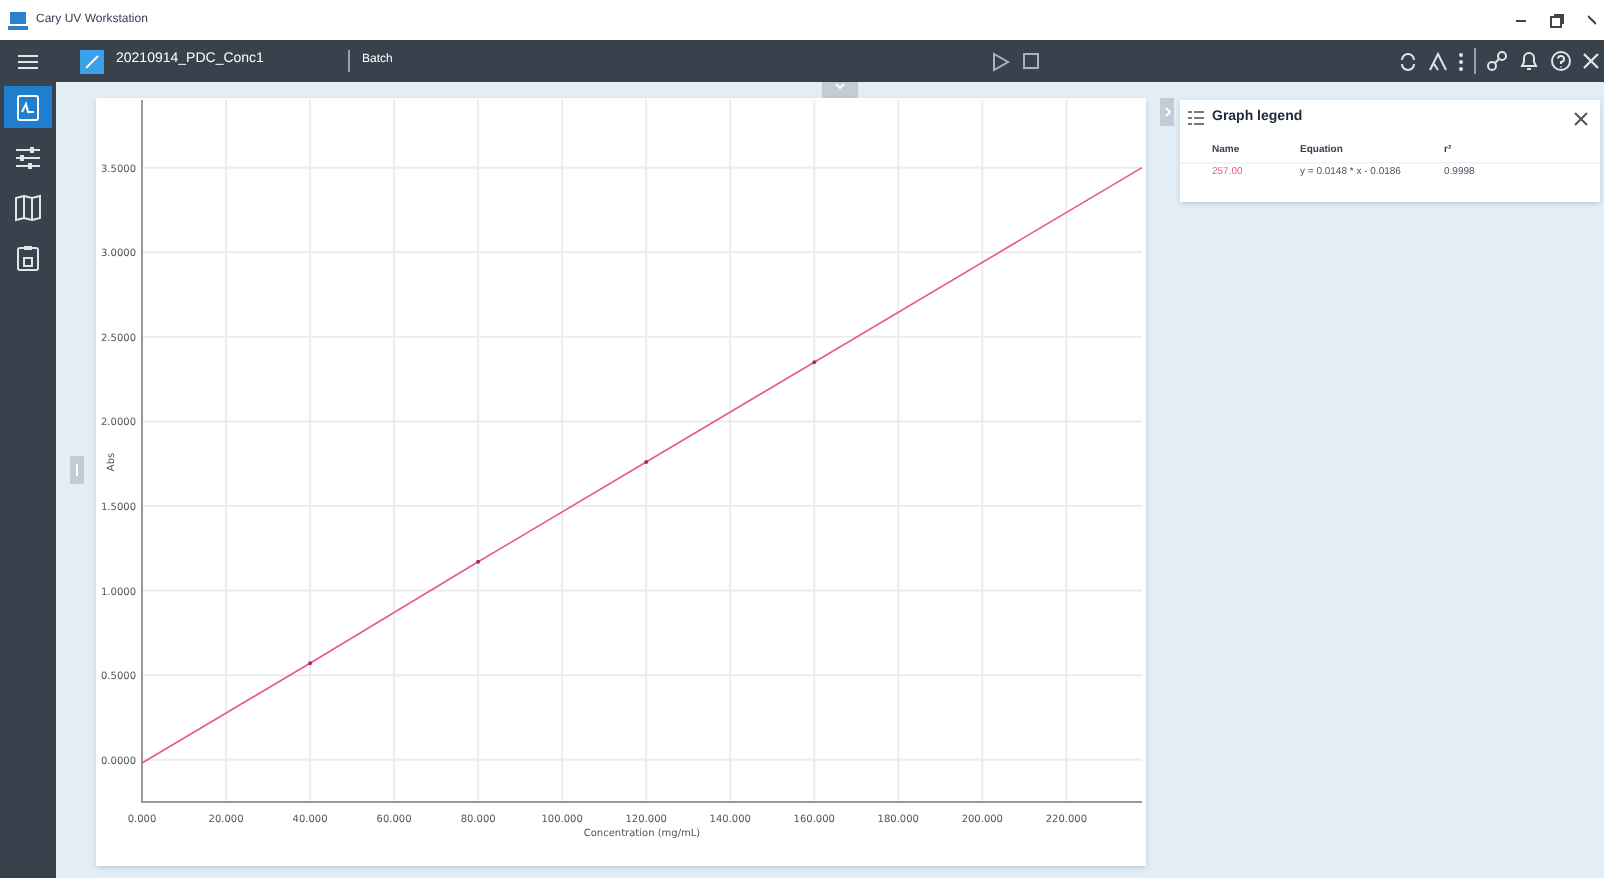 This screenshot has width=1604, height=878. Describe the element at coordinates (1521, 20) in the screenshot. I see `minimize-button` at that location.